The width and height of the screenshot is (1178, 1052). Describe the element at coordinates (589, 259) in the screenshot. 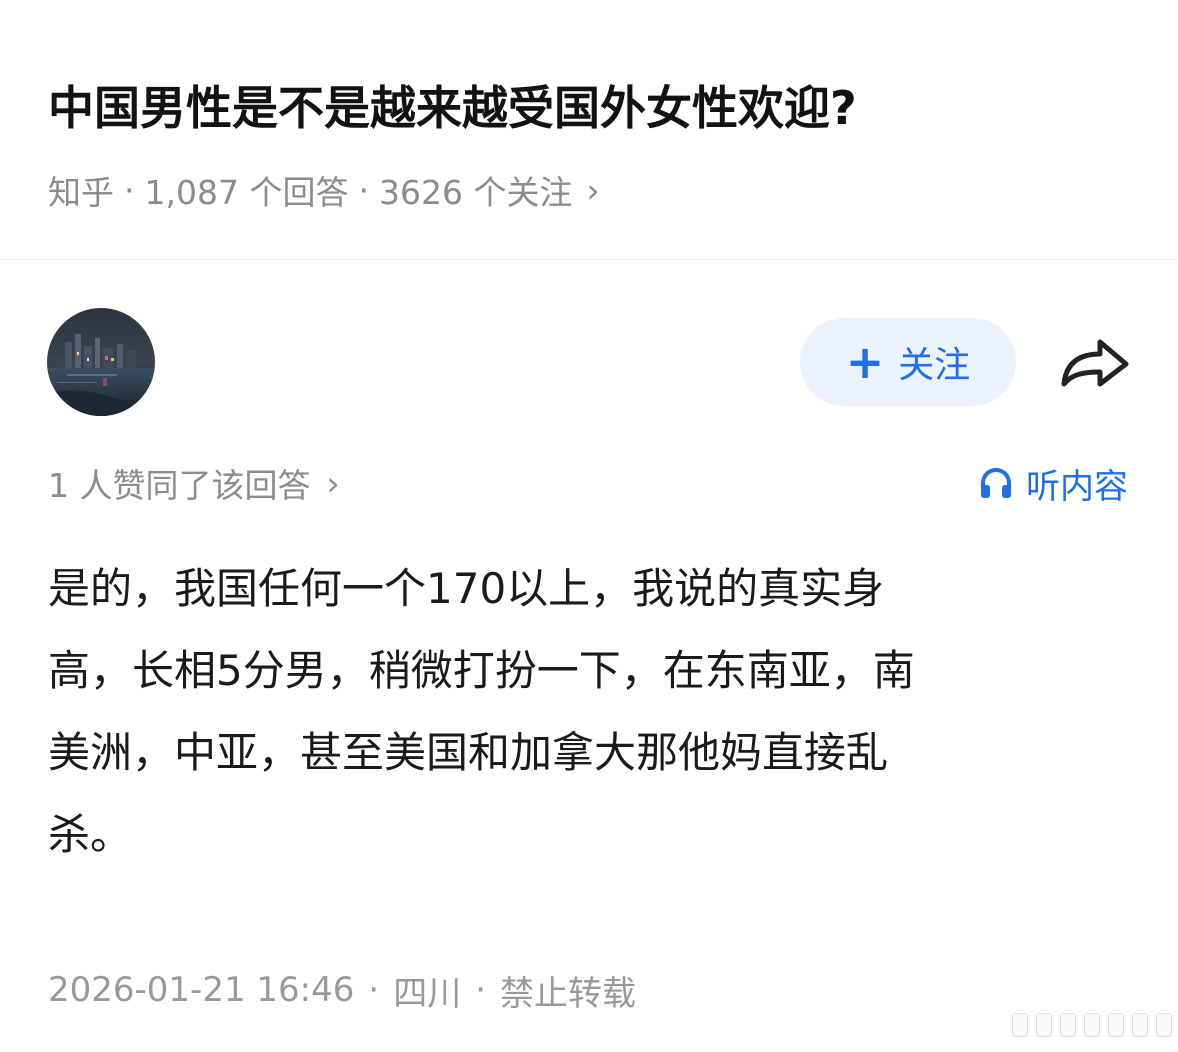

I see `divider` at that location.